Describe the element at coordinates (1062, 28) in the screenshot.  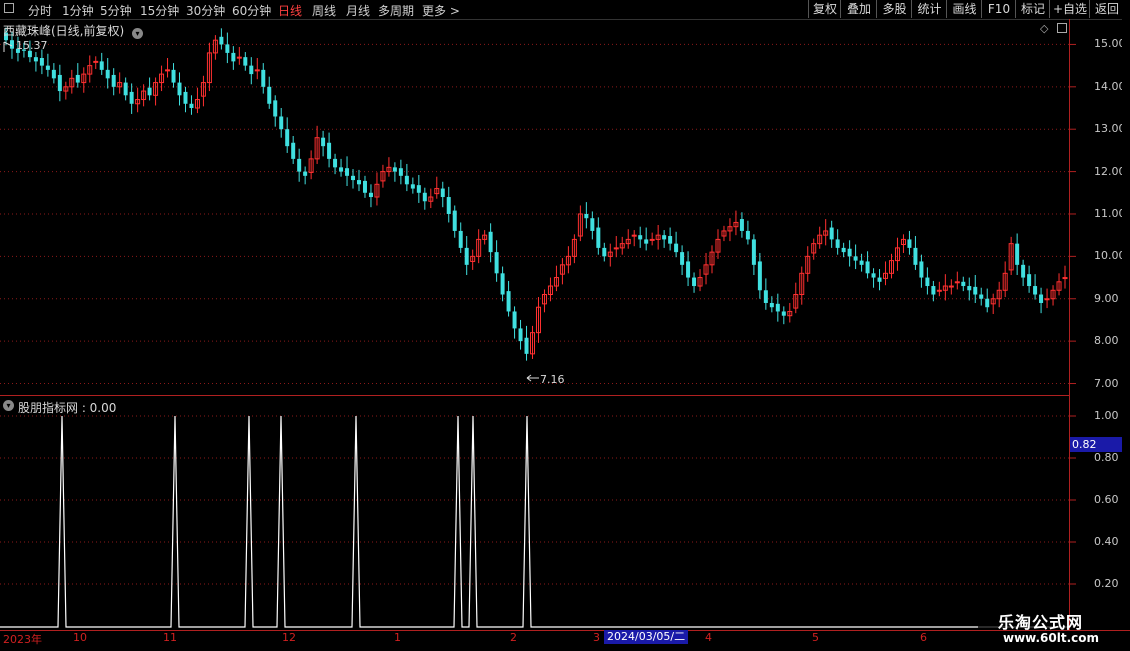
I see `panel-toggle-icon` at that location.